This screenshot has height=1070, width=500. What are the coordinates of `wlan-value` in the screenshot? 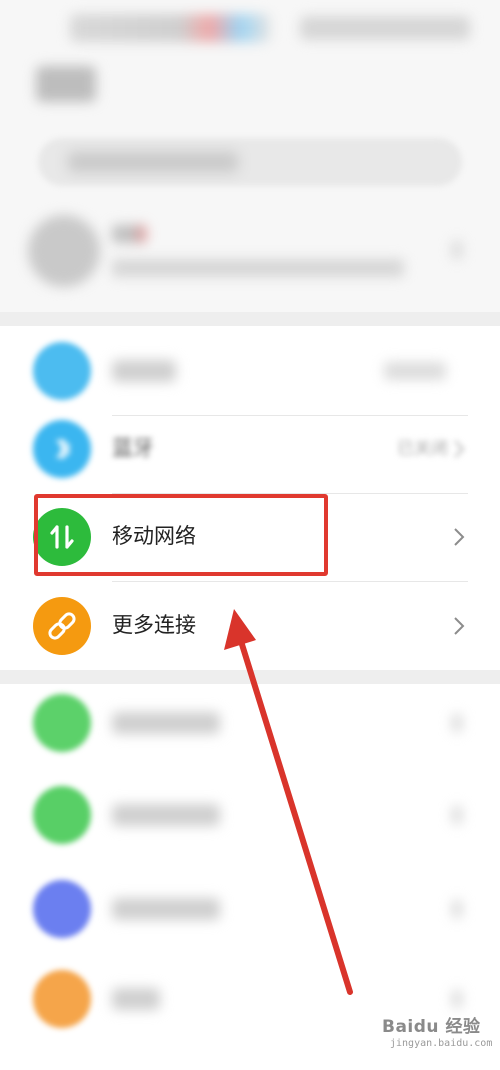 It's located at (415, 371).